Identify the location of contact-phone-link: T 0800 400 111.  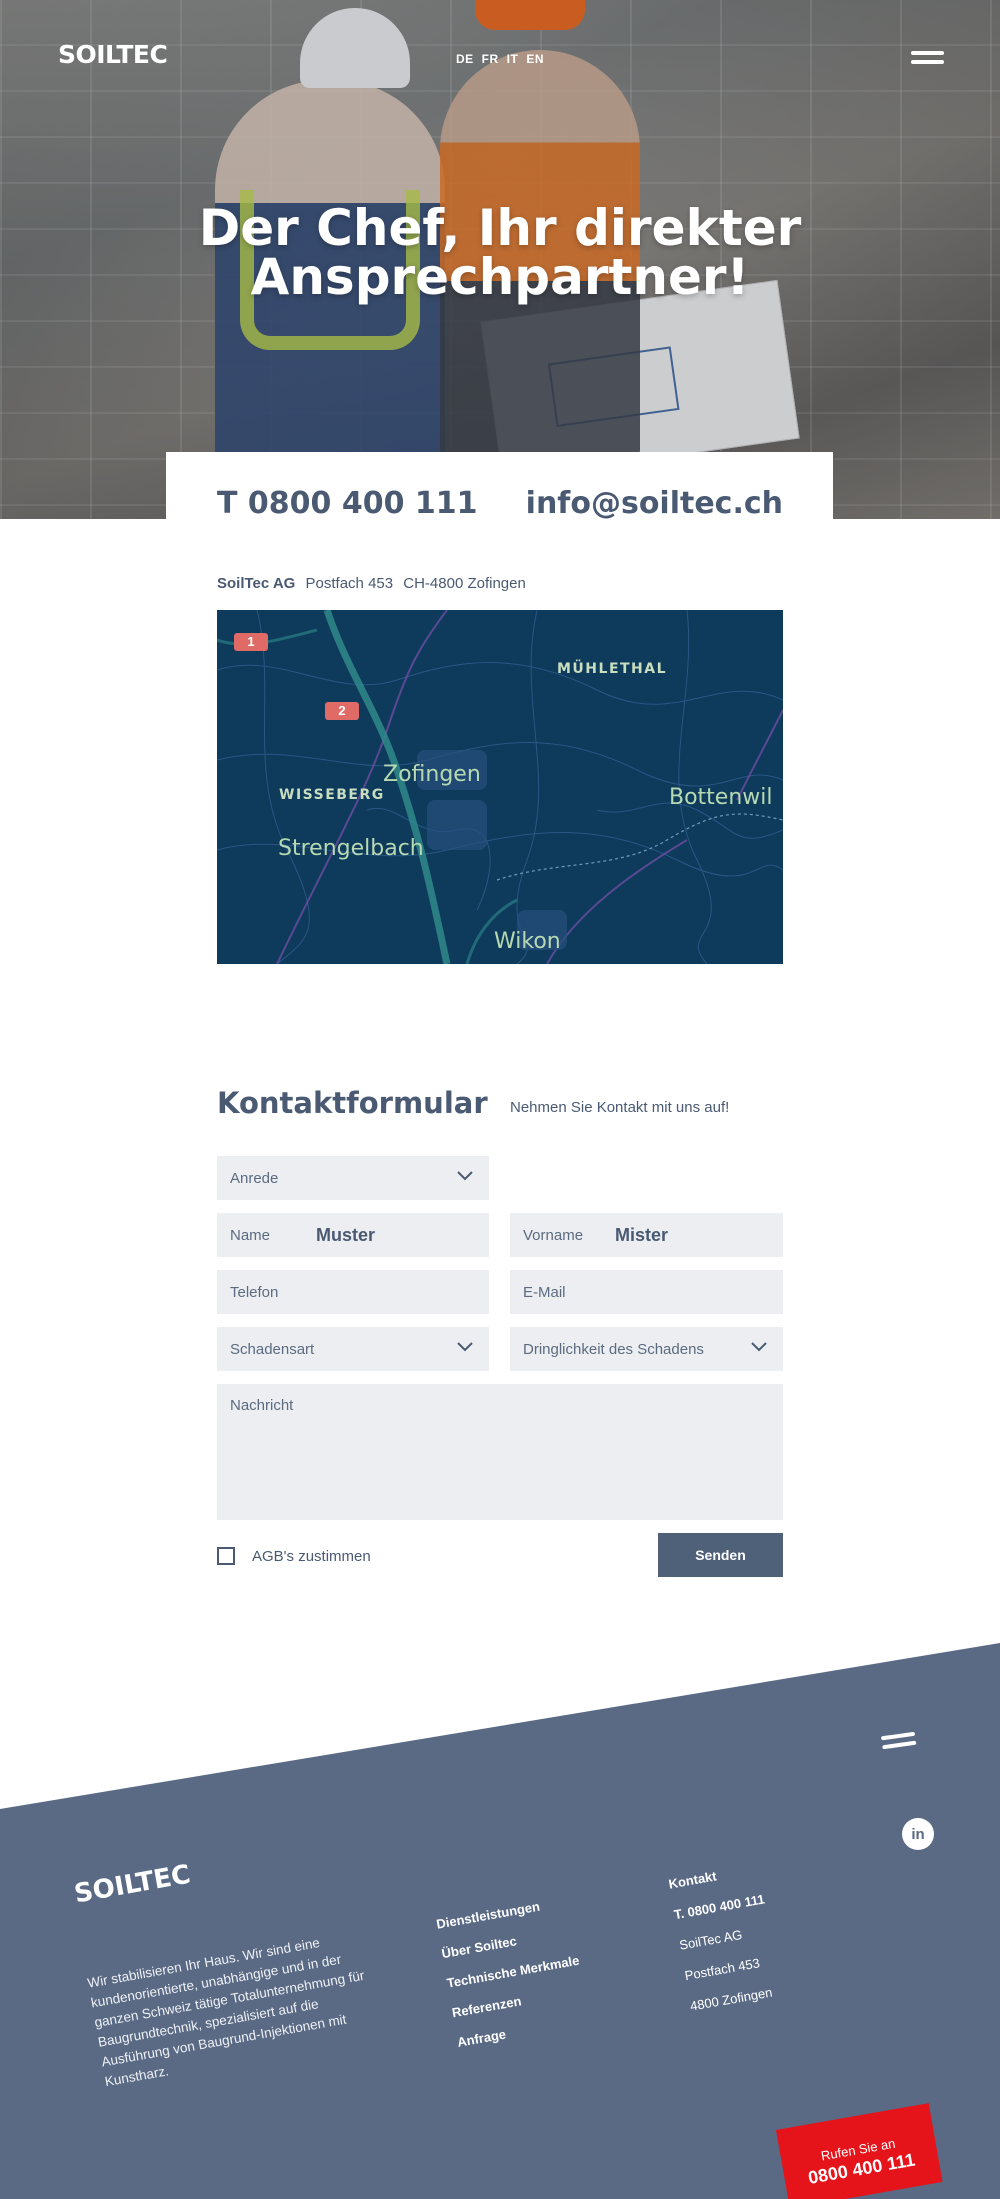
(347, 503).